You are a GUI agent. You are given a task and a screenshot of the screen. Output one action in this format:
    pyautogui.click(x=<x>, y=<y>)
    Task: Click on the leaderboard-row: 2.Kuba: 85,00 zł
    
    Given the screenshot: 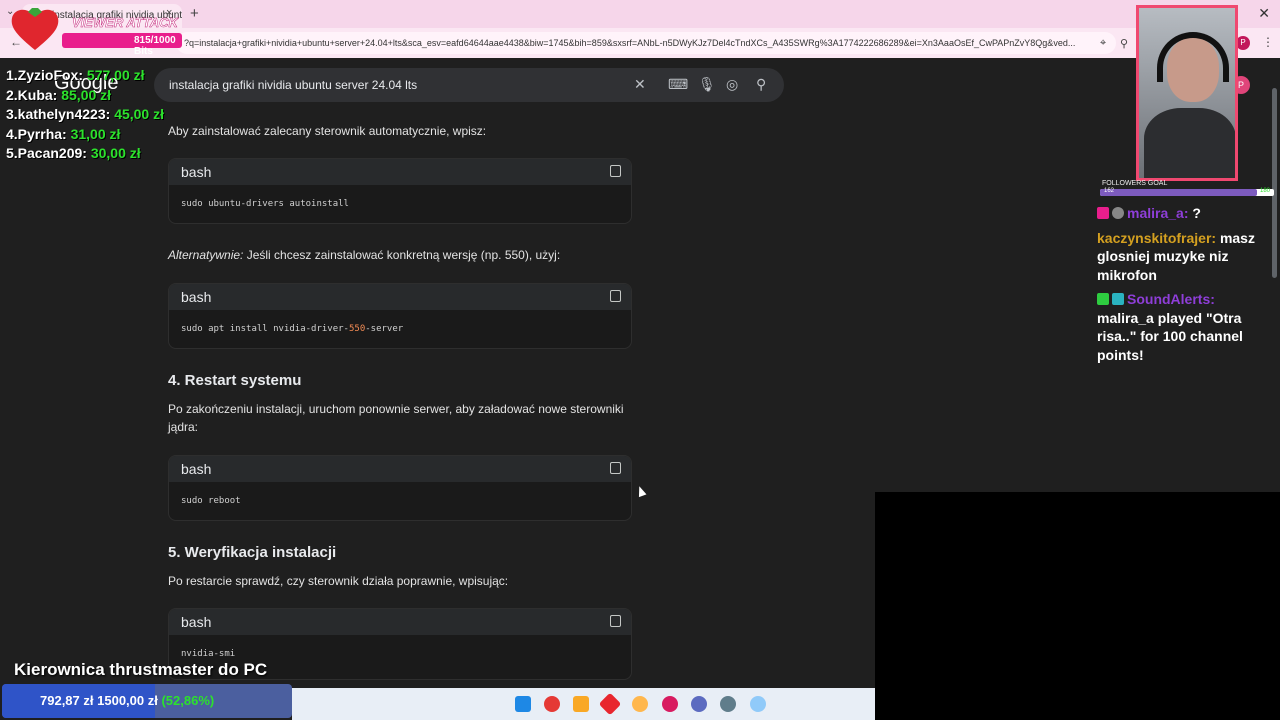 What is the action you would take?
    pyautogui.click(x=85, y=96)
    